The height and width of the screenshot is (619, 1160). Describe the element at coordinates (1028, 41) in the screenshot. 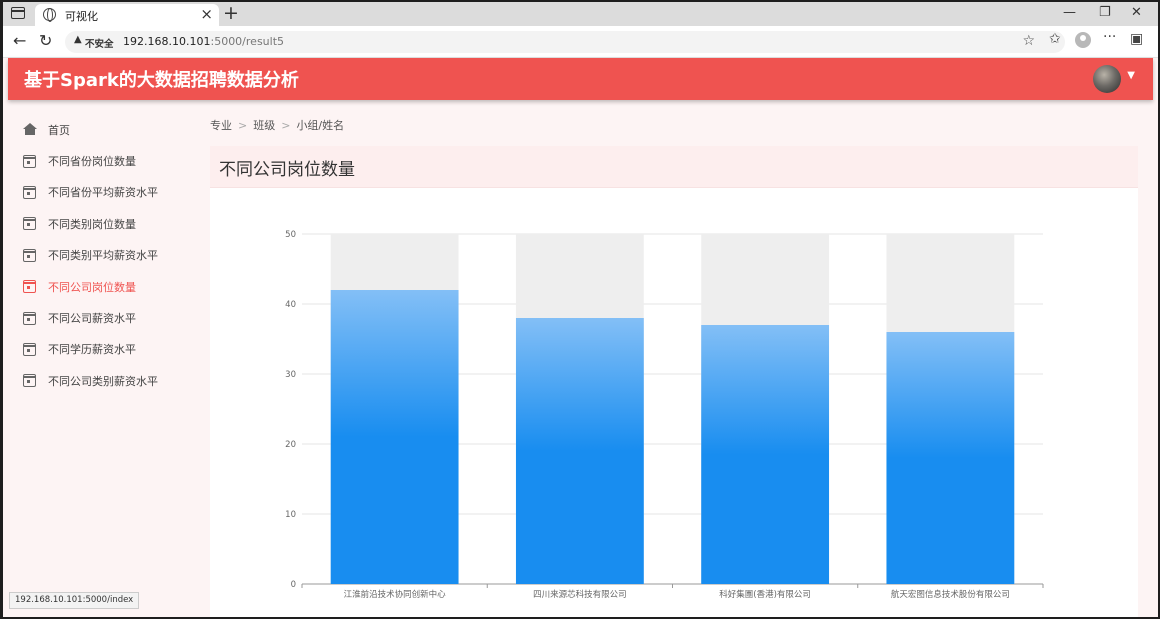

I see `favorite-star-icon: ☆` at that location.